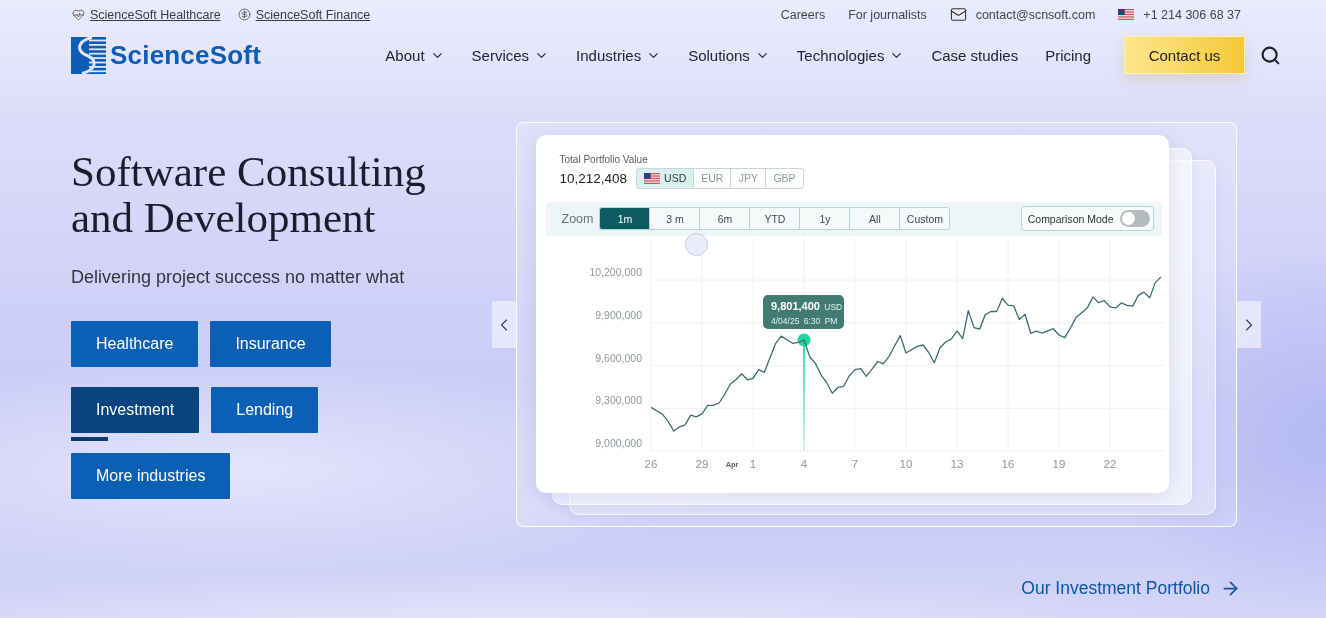  I want to click on search-icon, so click(1270, 55).